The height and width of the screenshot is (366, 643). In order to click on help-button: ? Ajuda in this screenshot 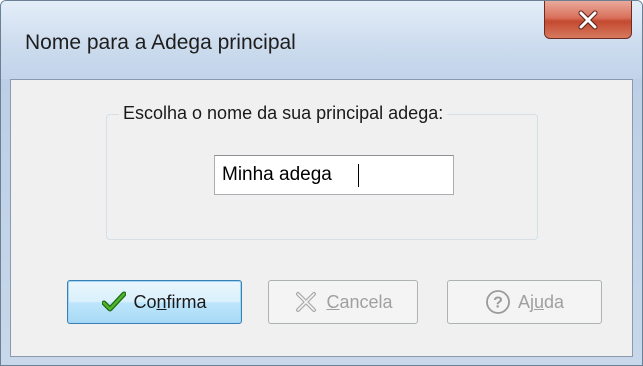, I will do `click(524, 302)`.